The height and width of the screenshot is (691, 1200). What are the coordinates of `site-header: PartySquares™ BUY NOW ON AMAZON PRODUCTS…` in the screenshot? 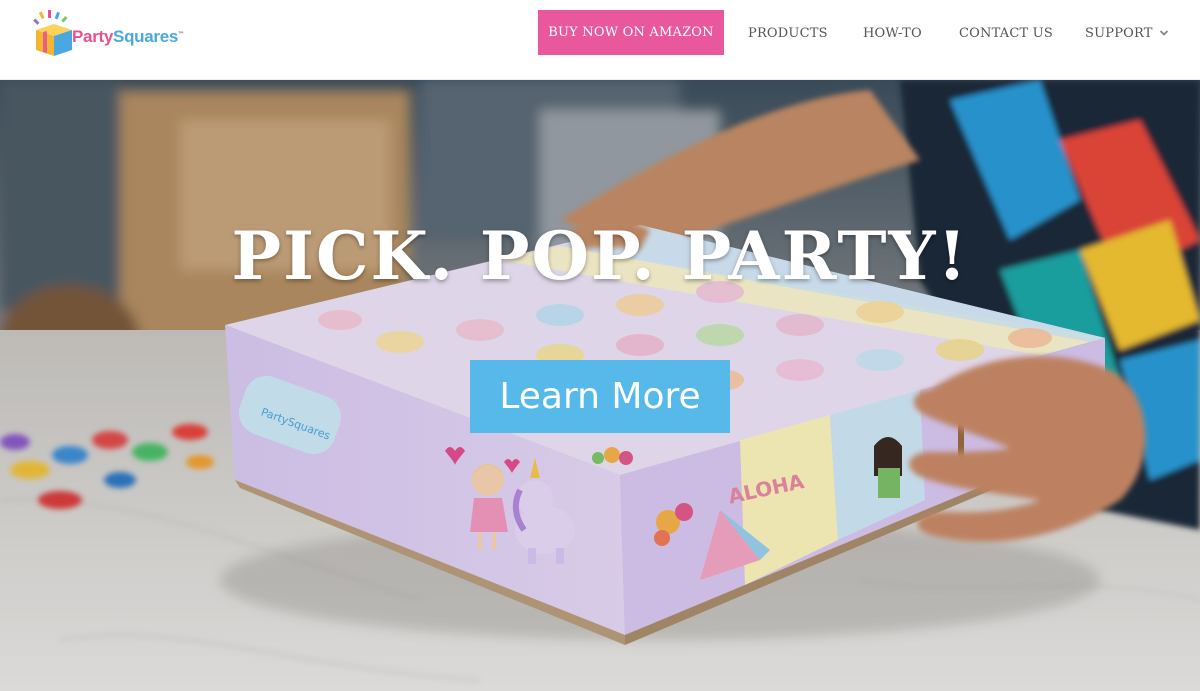 It's located at (600, 40).